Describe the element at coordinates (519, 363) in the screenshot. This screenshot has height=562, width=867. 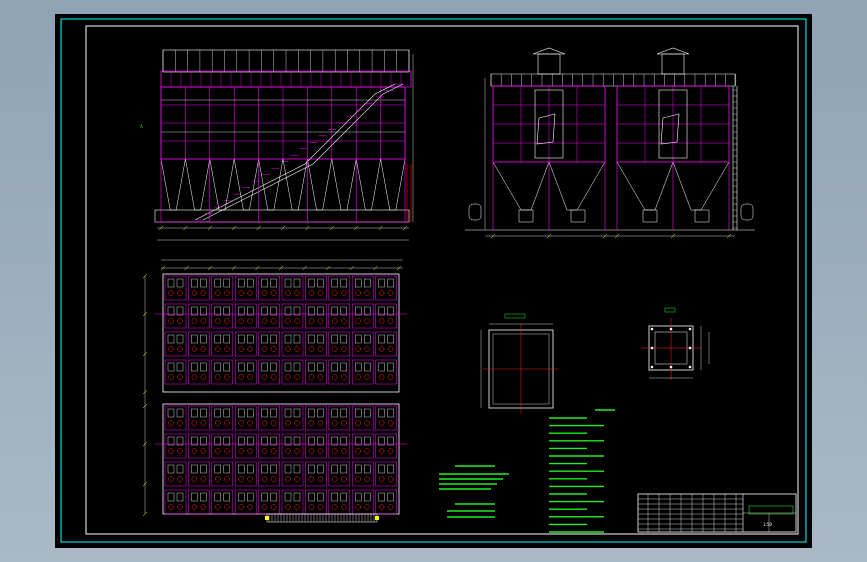
I see `section-detail-view` at that location.